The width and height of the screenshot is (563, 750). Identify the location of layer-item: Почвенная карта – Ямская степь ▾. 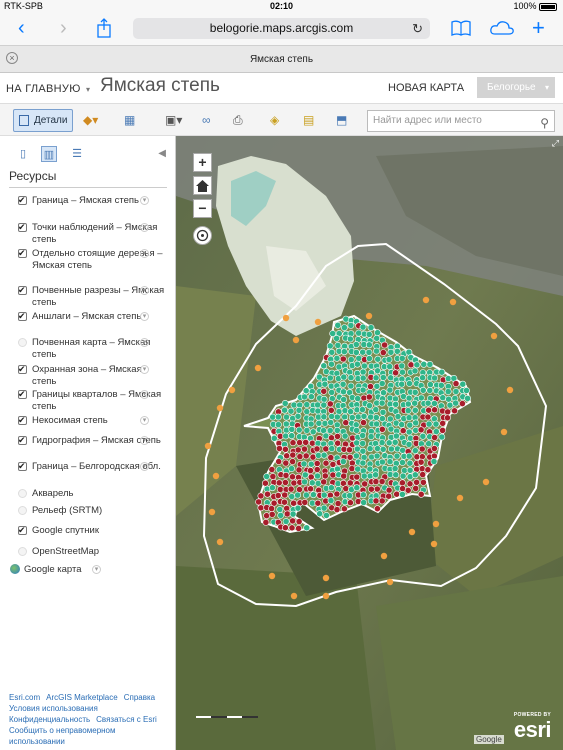
(93, 349).